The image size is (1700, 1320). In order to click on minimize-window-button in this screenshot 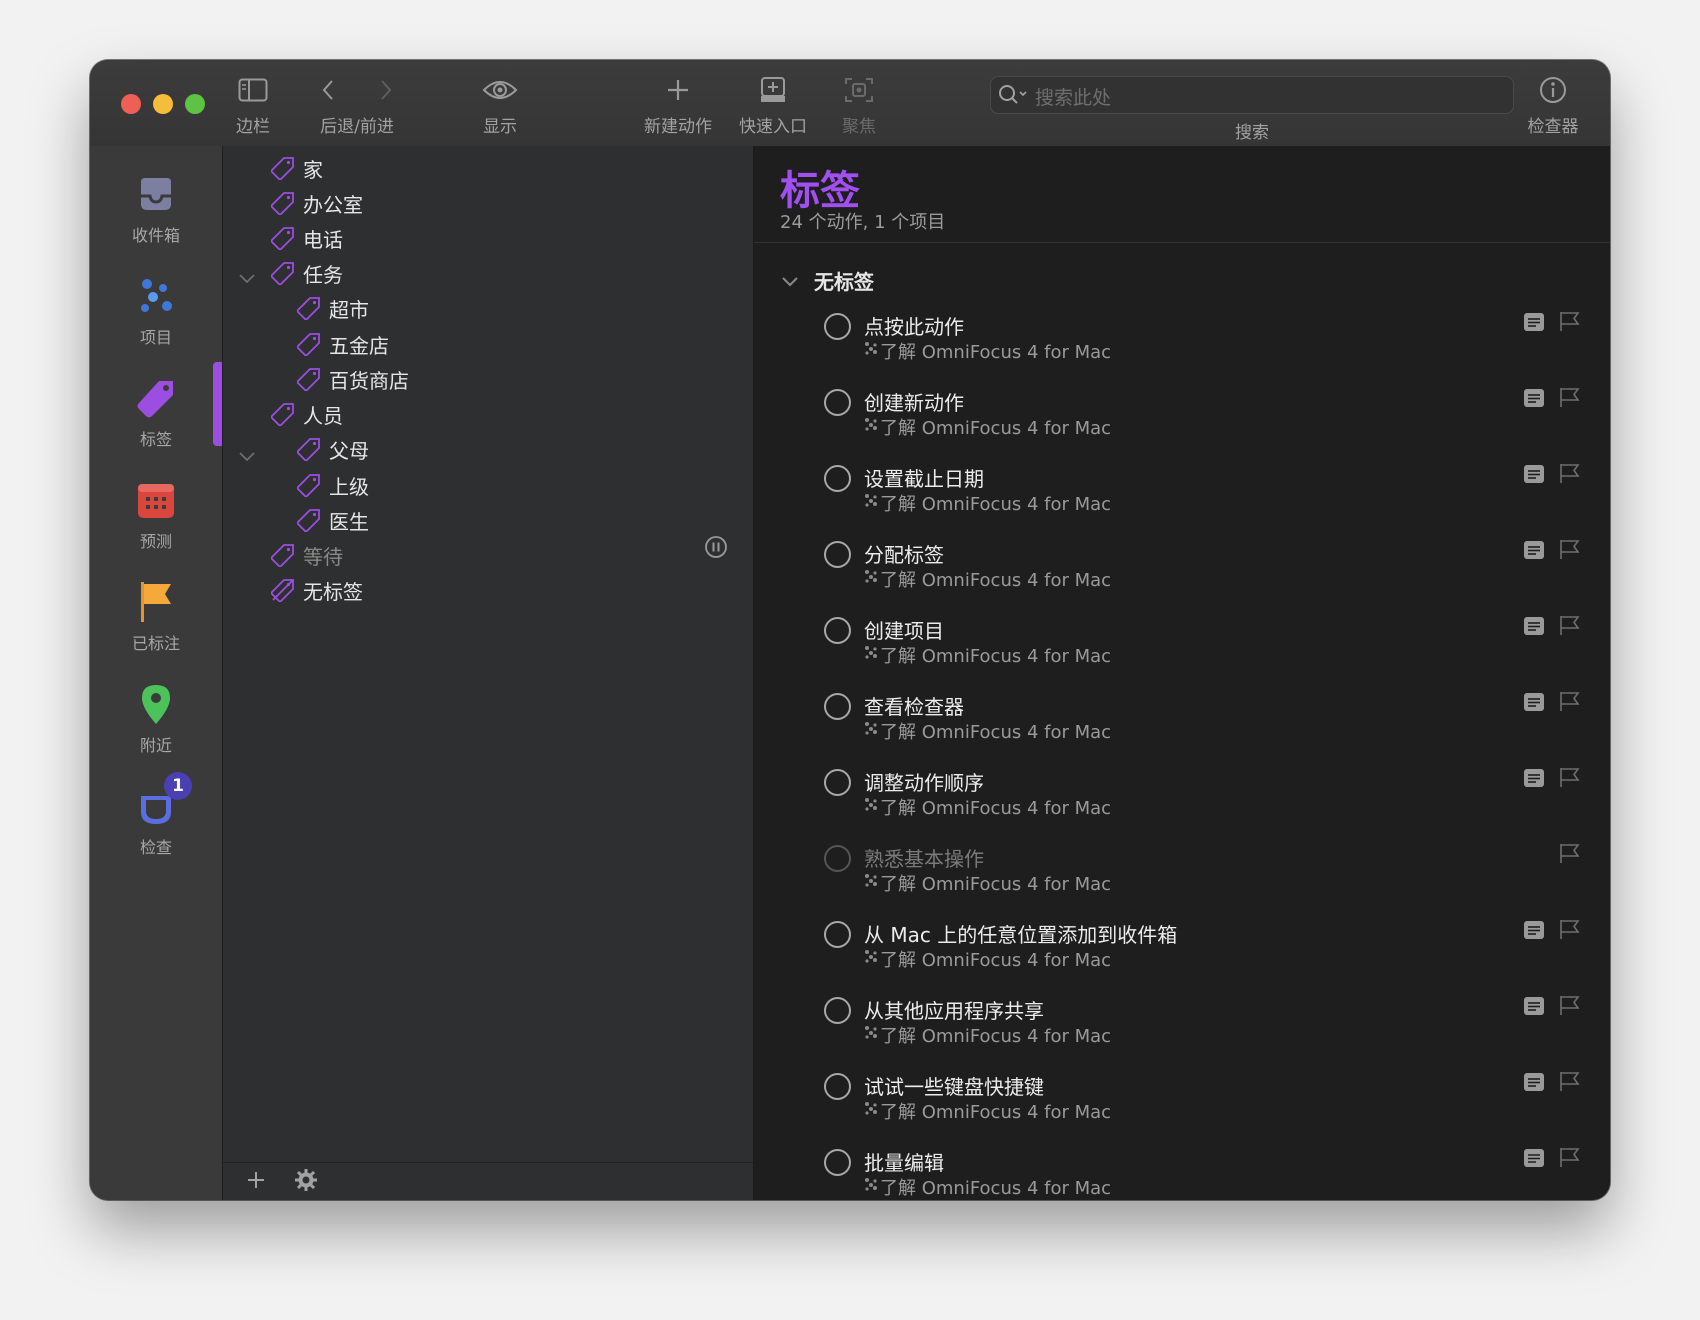, I will do `click(163, 104)`.